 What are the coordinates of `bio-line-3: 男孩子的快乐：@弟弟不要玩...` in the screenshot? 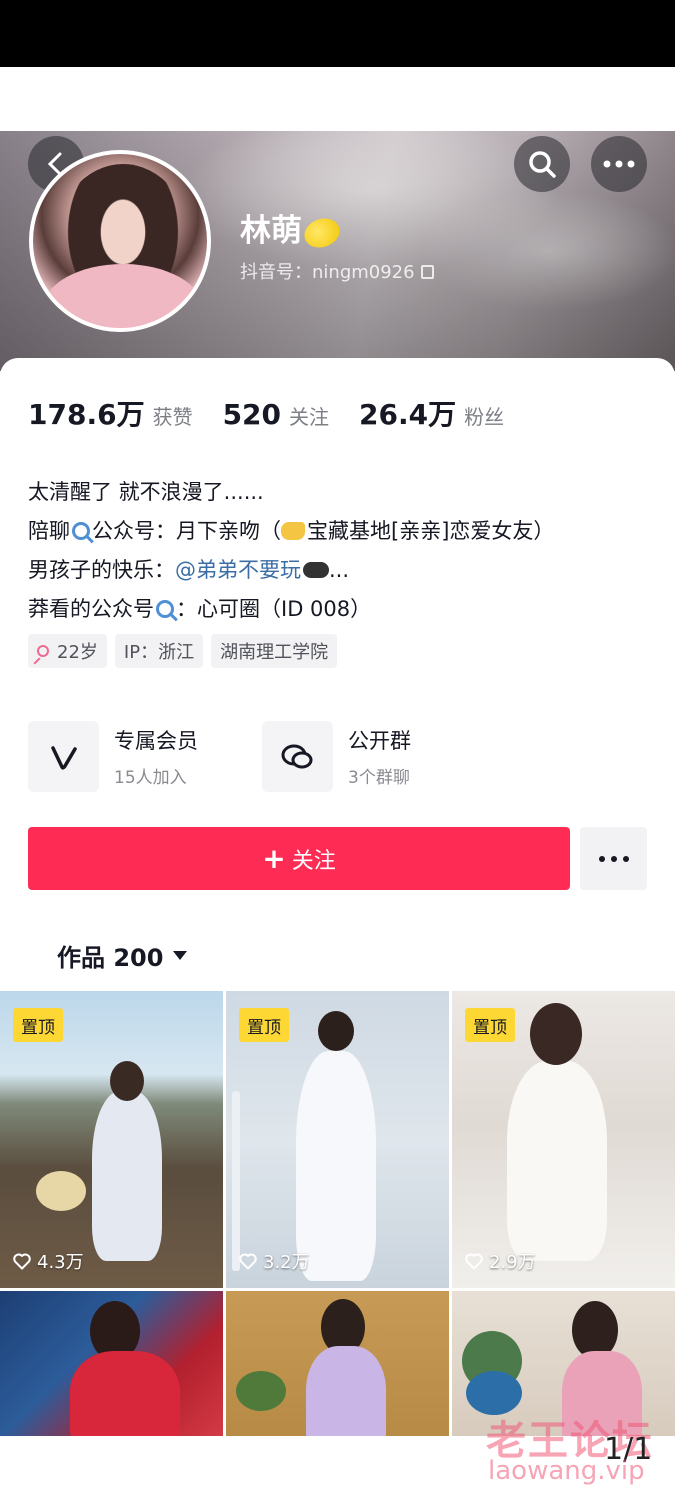 It's located at (189, 570).